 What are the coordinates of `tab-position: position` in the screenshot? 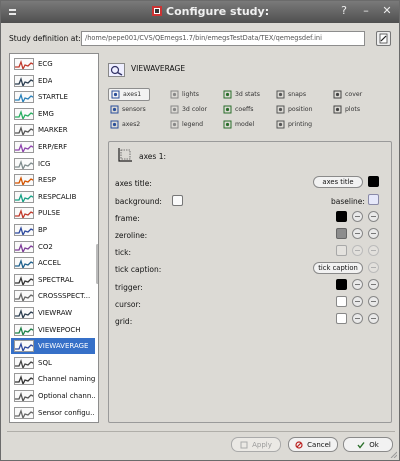 It's located at (293, 109).